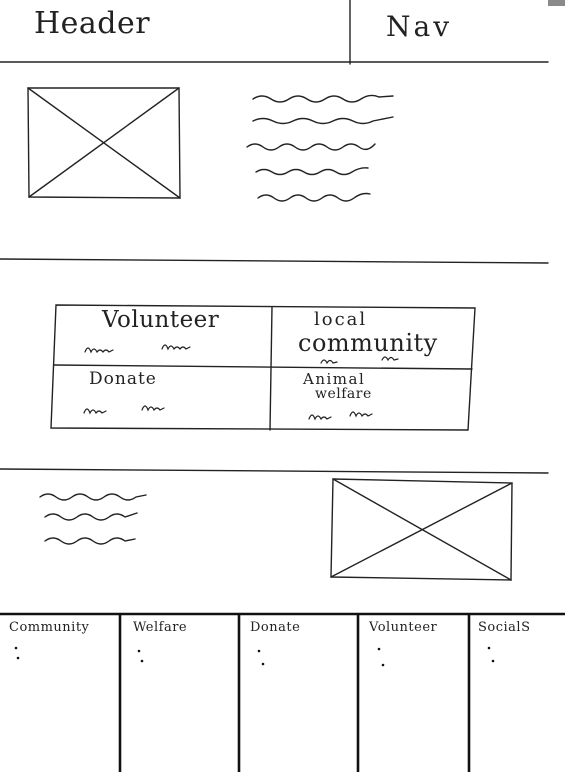 This screenshot has width=565, height=772. I want to click on corner-mark, so click(556, 3).